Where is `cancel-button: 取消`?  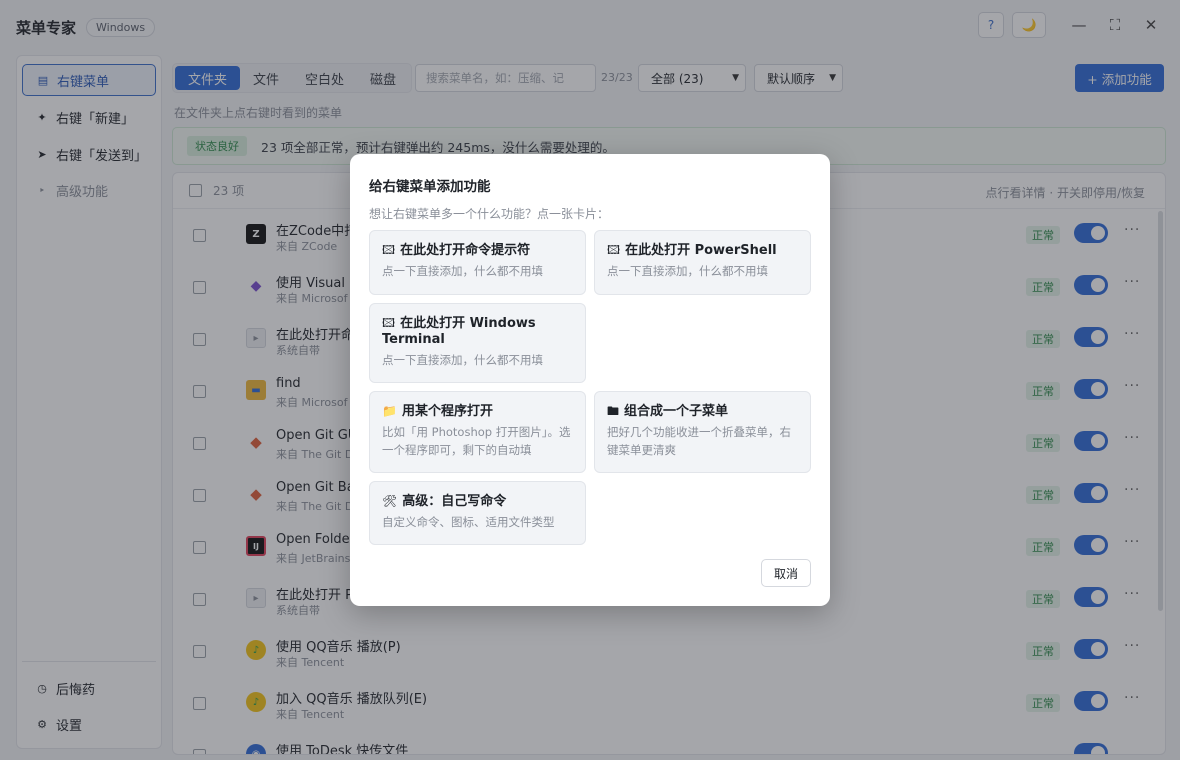
cancel-button: 取消 is located at coordinates (786, 573).